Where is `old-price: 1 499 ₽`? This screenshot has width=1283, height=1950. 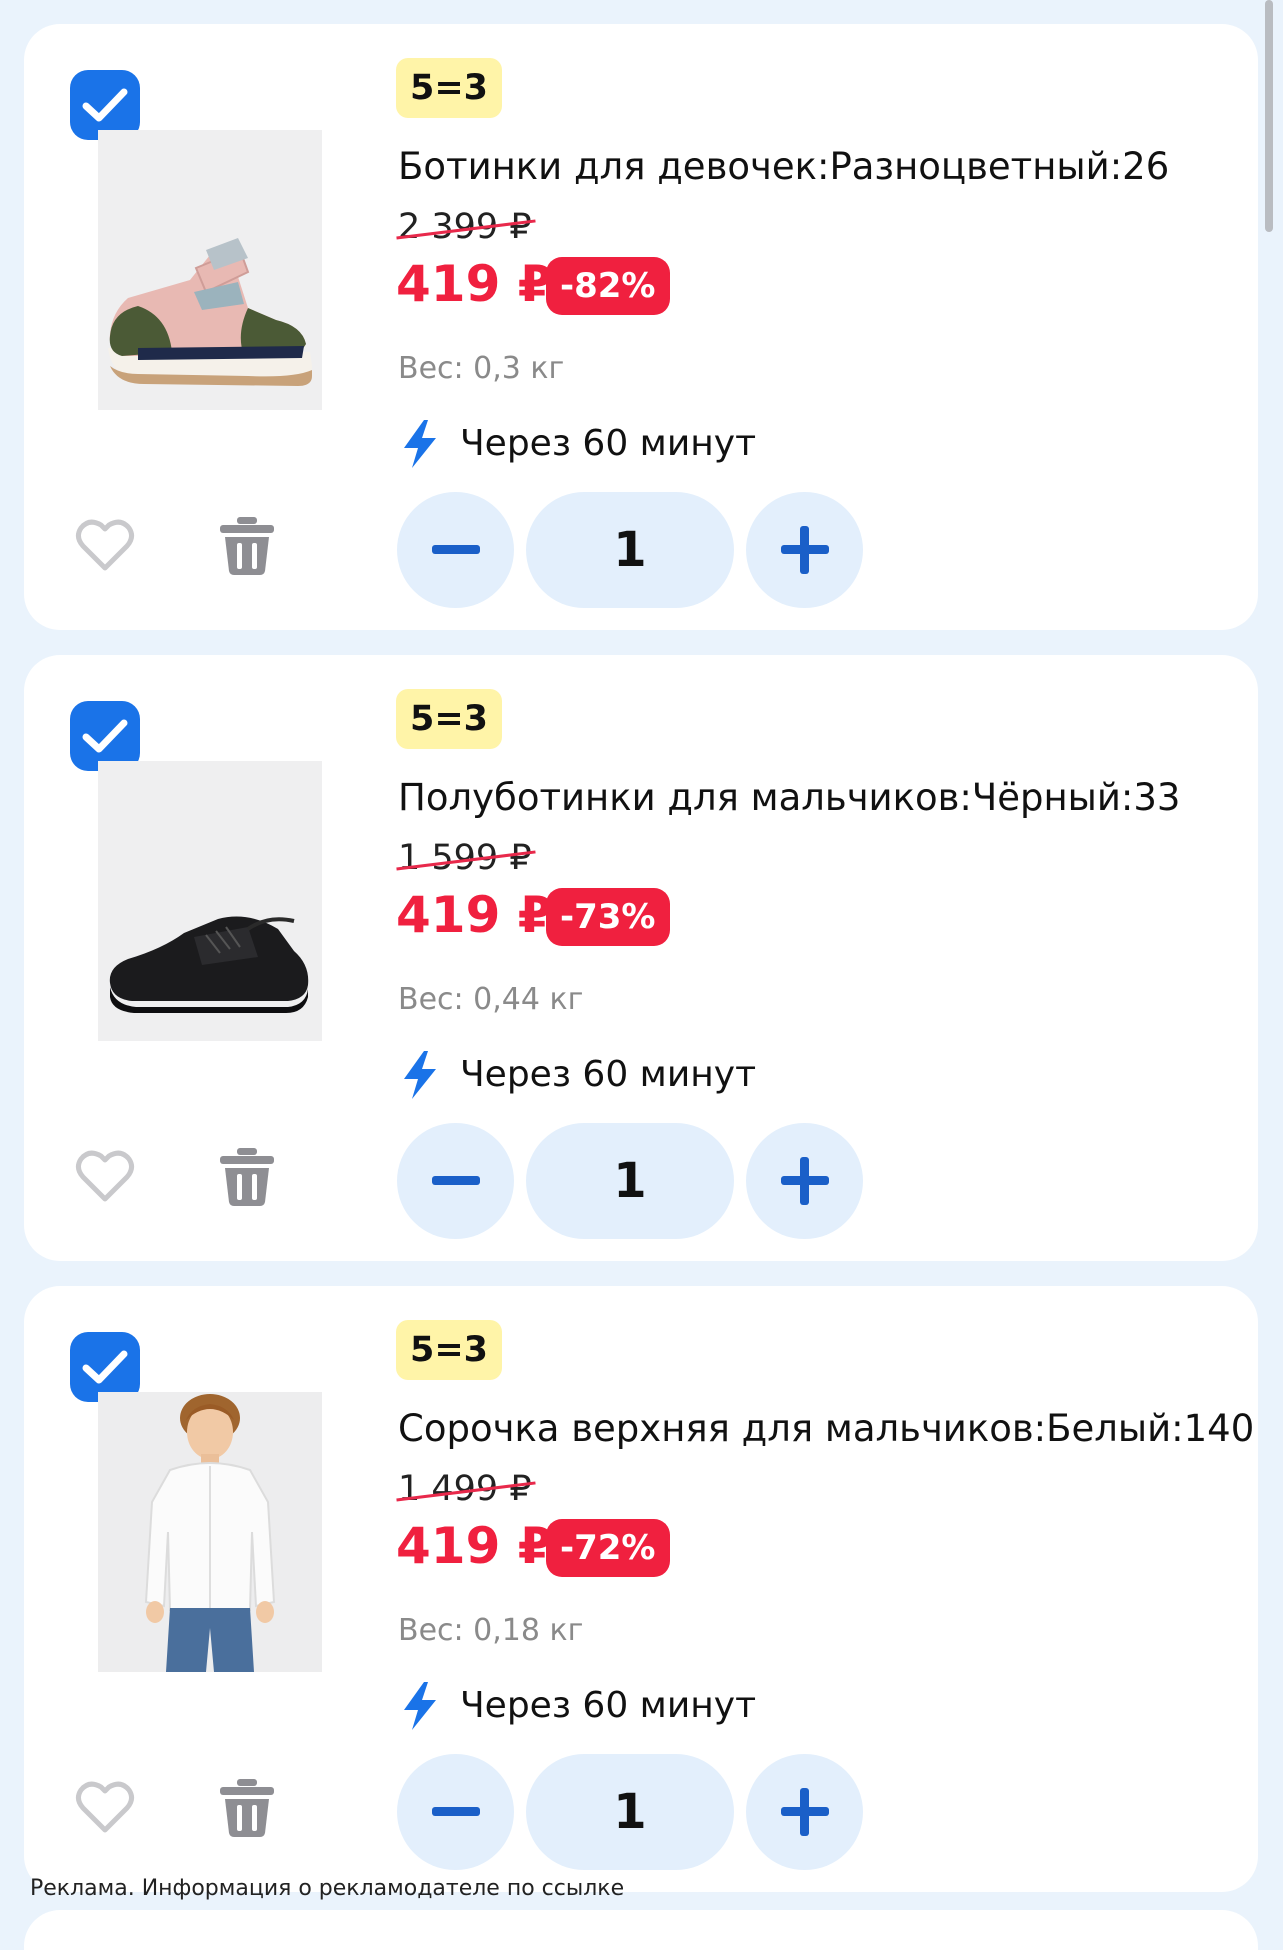
old-price: 1 499 ₽ is located at coordinates (466, 1489).